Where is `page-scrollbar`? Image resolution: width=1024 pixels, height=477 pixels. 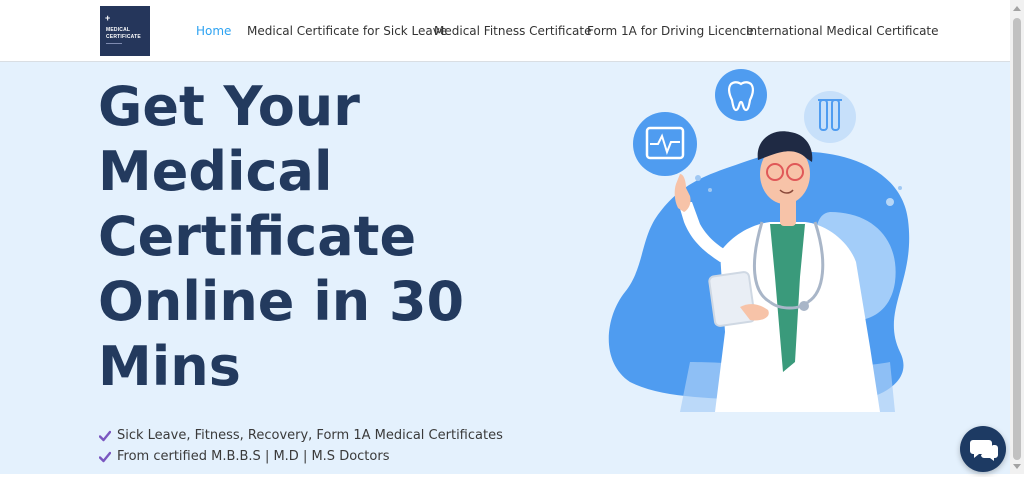 page-scrollbar is located at coordinates (1017, 237).